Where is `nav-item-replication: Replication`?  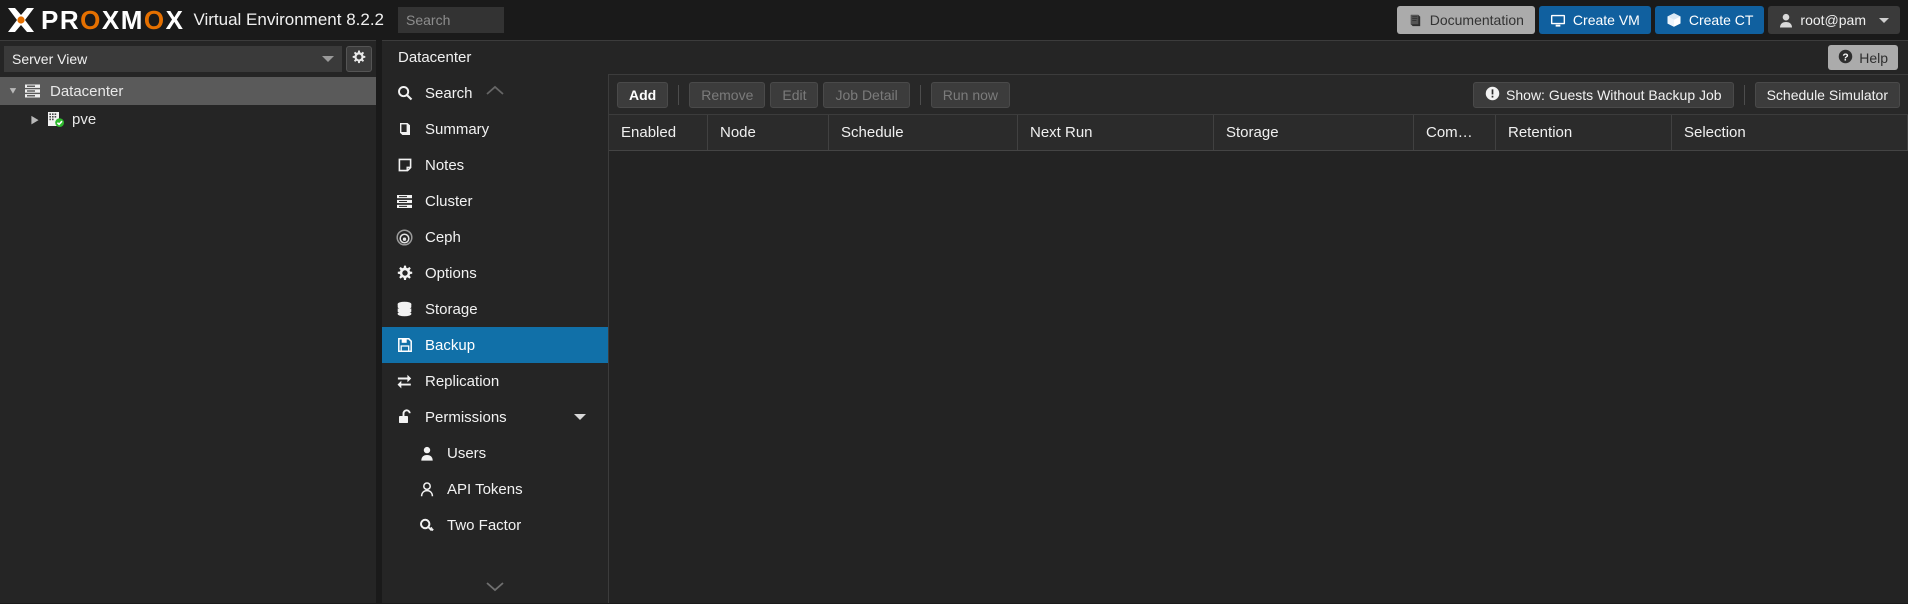 nav-item-replication: Replication is located at coordinates (495, 381).